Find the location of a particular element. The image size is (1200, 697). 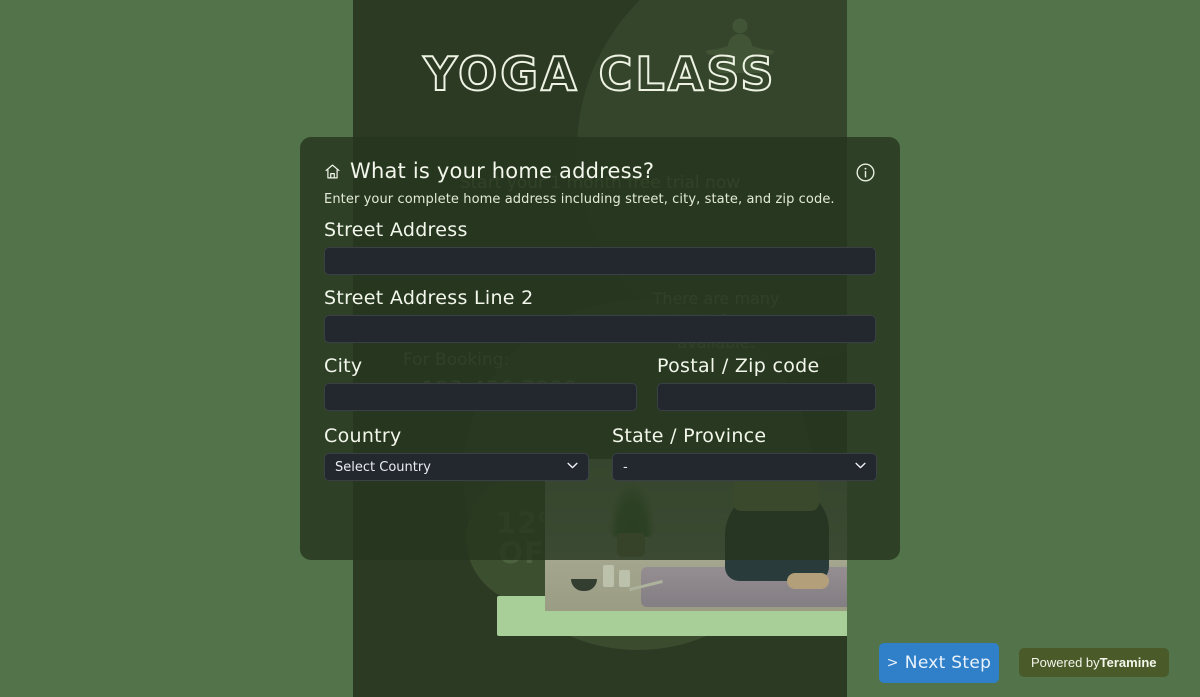

street-address-input is located at coordinates (600, 261).